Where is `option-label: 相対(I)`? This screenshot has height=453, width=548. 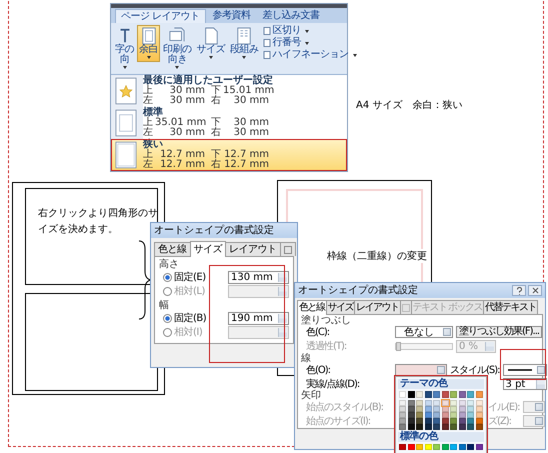 option-label: 相対(I) is located at coordinates (189, 332).